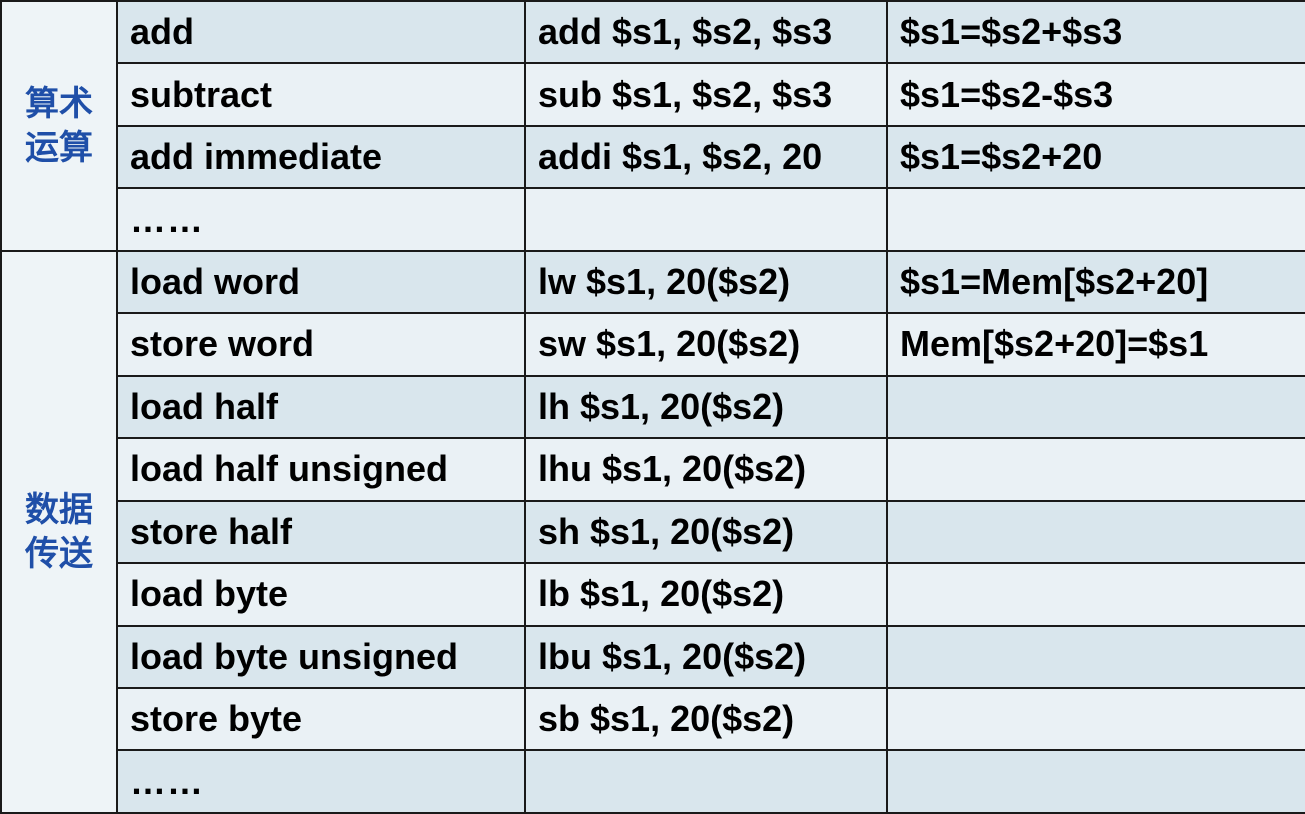 This screenshot has width=1305, height=814. Describe the element at coordinates (59, 553) in the screenshot. I see `group-label-line: 传送` at that location.